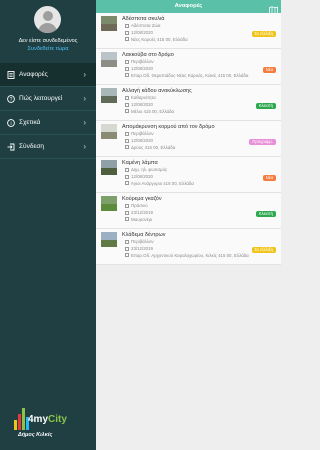 The image size is (320, 450). I want to click on report-address: Δρύος 415 00, Ελλάδα, so click(150, 147).